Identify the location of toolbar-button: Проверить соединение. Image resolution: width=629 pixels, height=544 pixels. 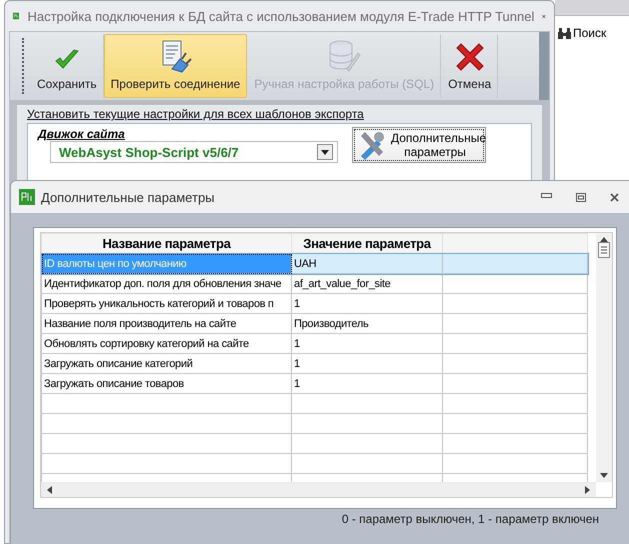
(176, 66).